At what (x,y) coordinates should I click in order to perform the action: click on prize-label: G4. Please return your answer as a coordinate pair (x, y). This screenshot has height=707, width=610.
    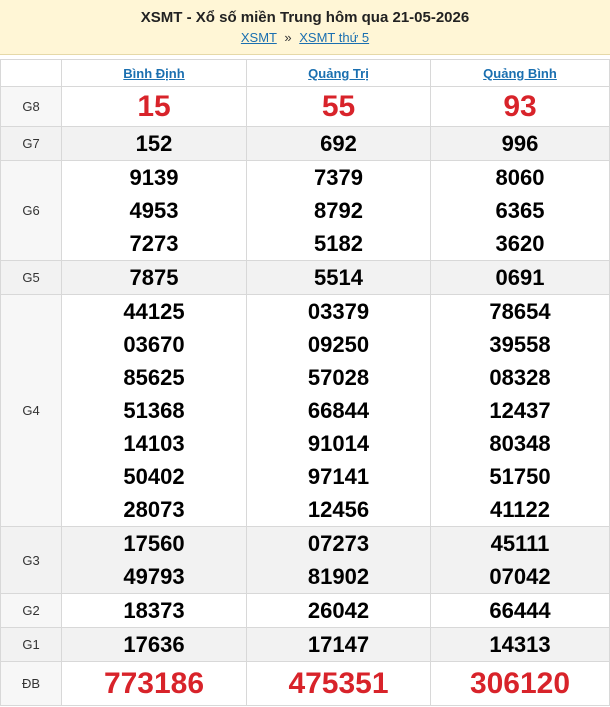
    Looking at the image, I should click on (31, 410).